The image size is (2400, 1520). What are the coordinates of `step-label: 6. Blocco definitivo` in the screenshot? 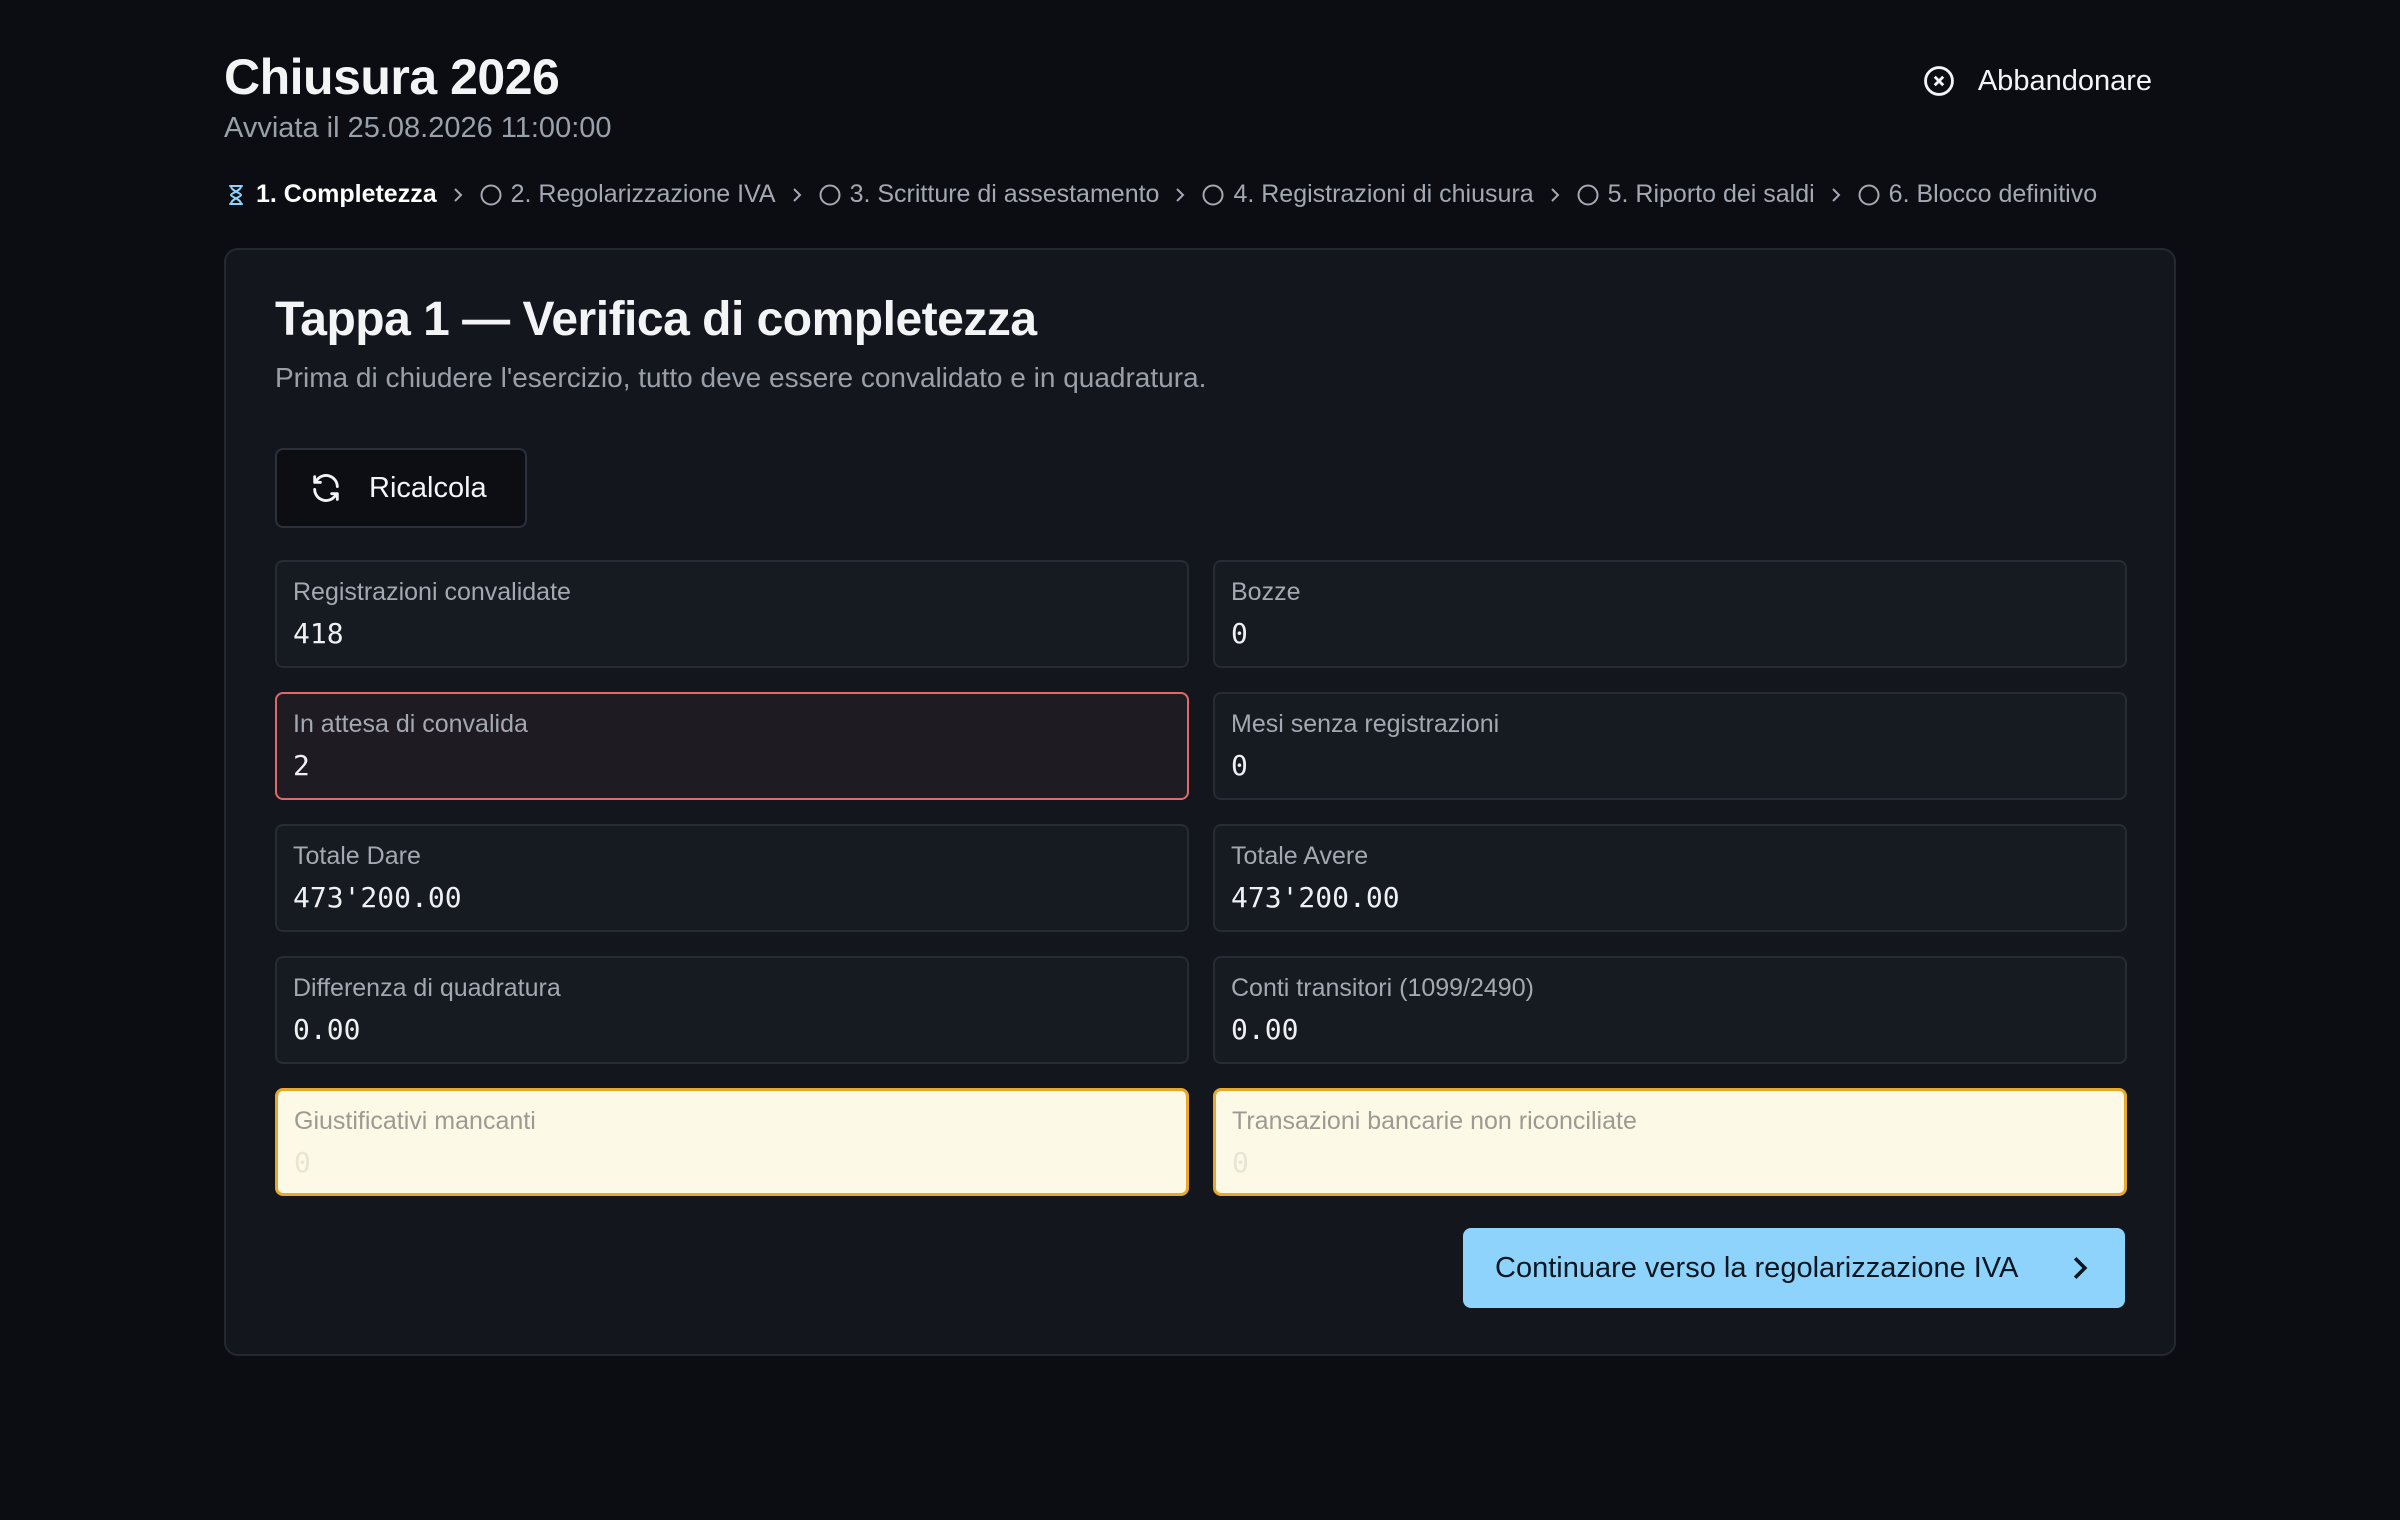 It's located at (1993, 194).